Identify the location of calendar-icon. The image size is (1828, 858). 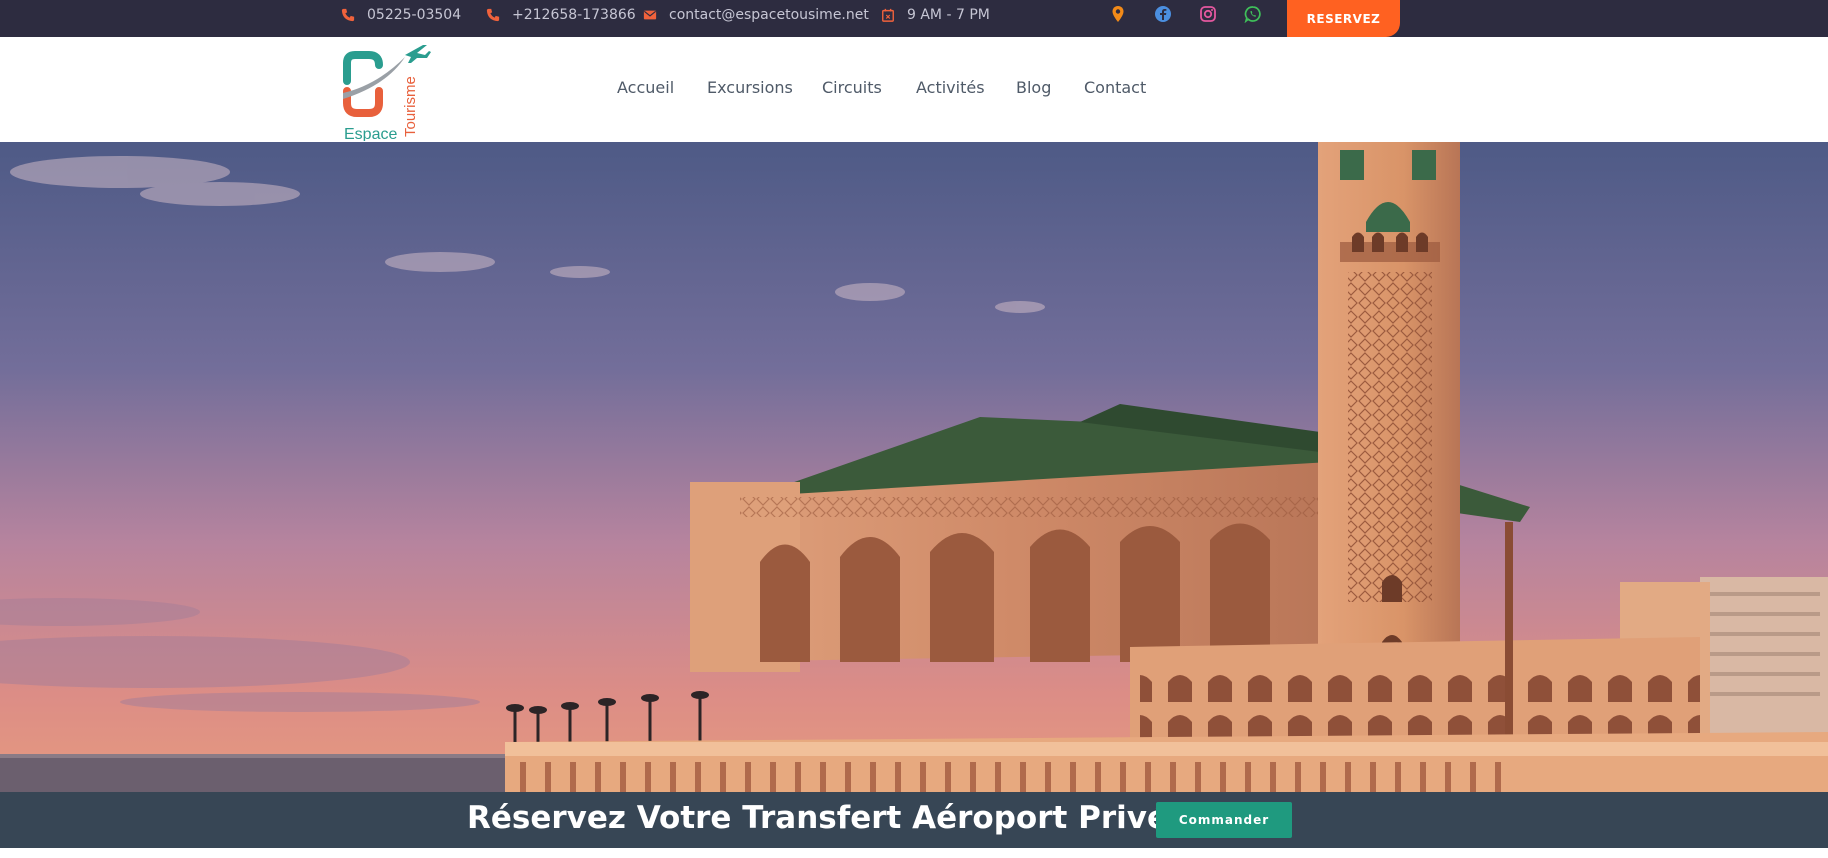
(888, 15).